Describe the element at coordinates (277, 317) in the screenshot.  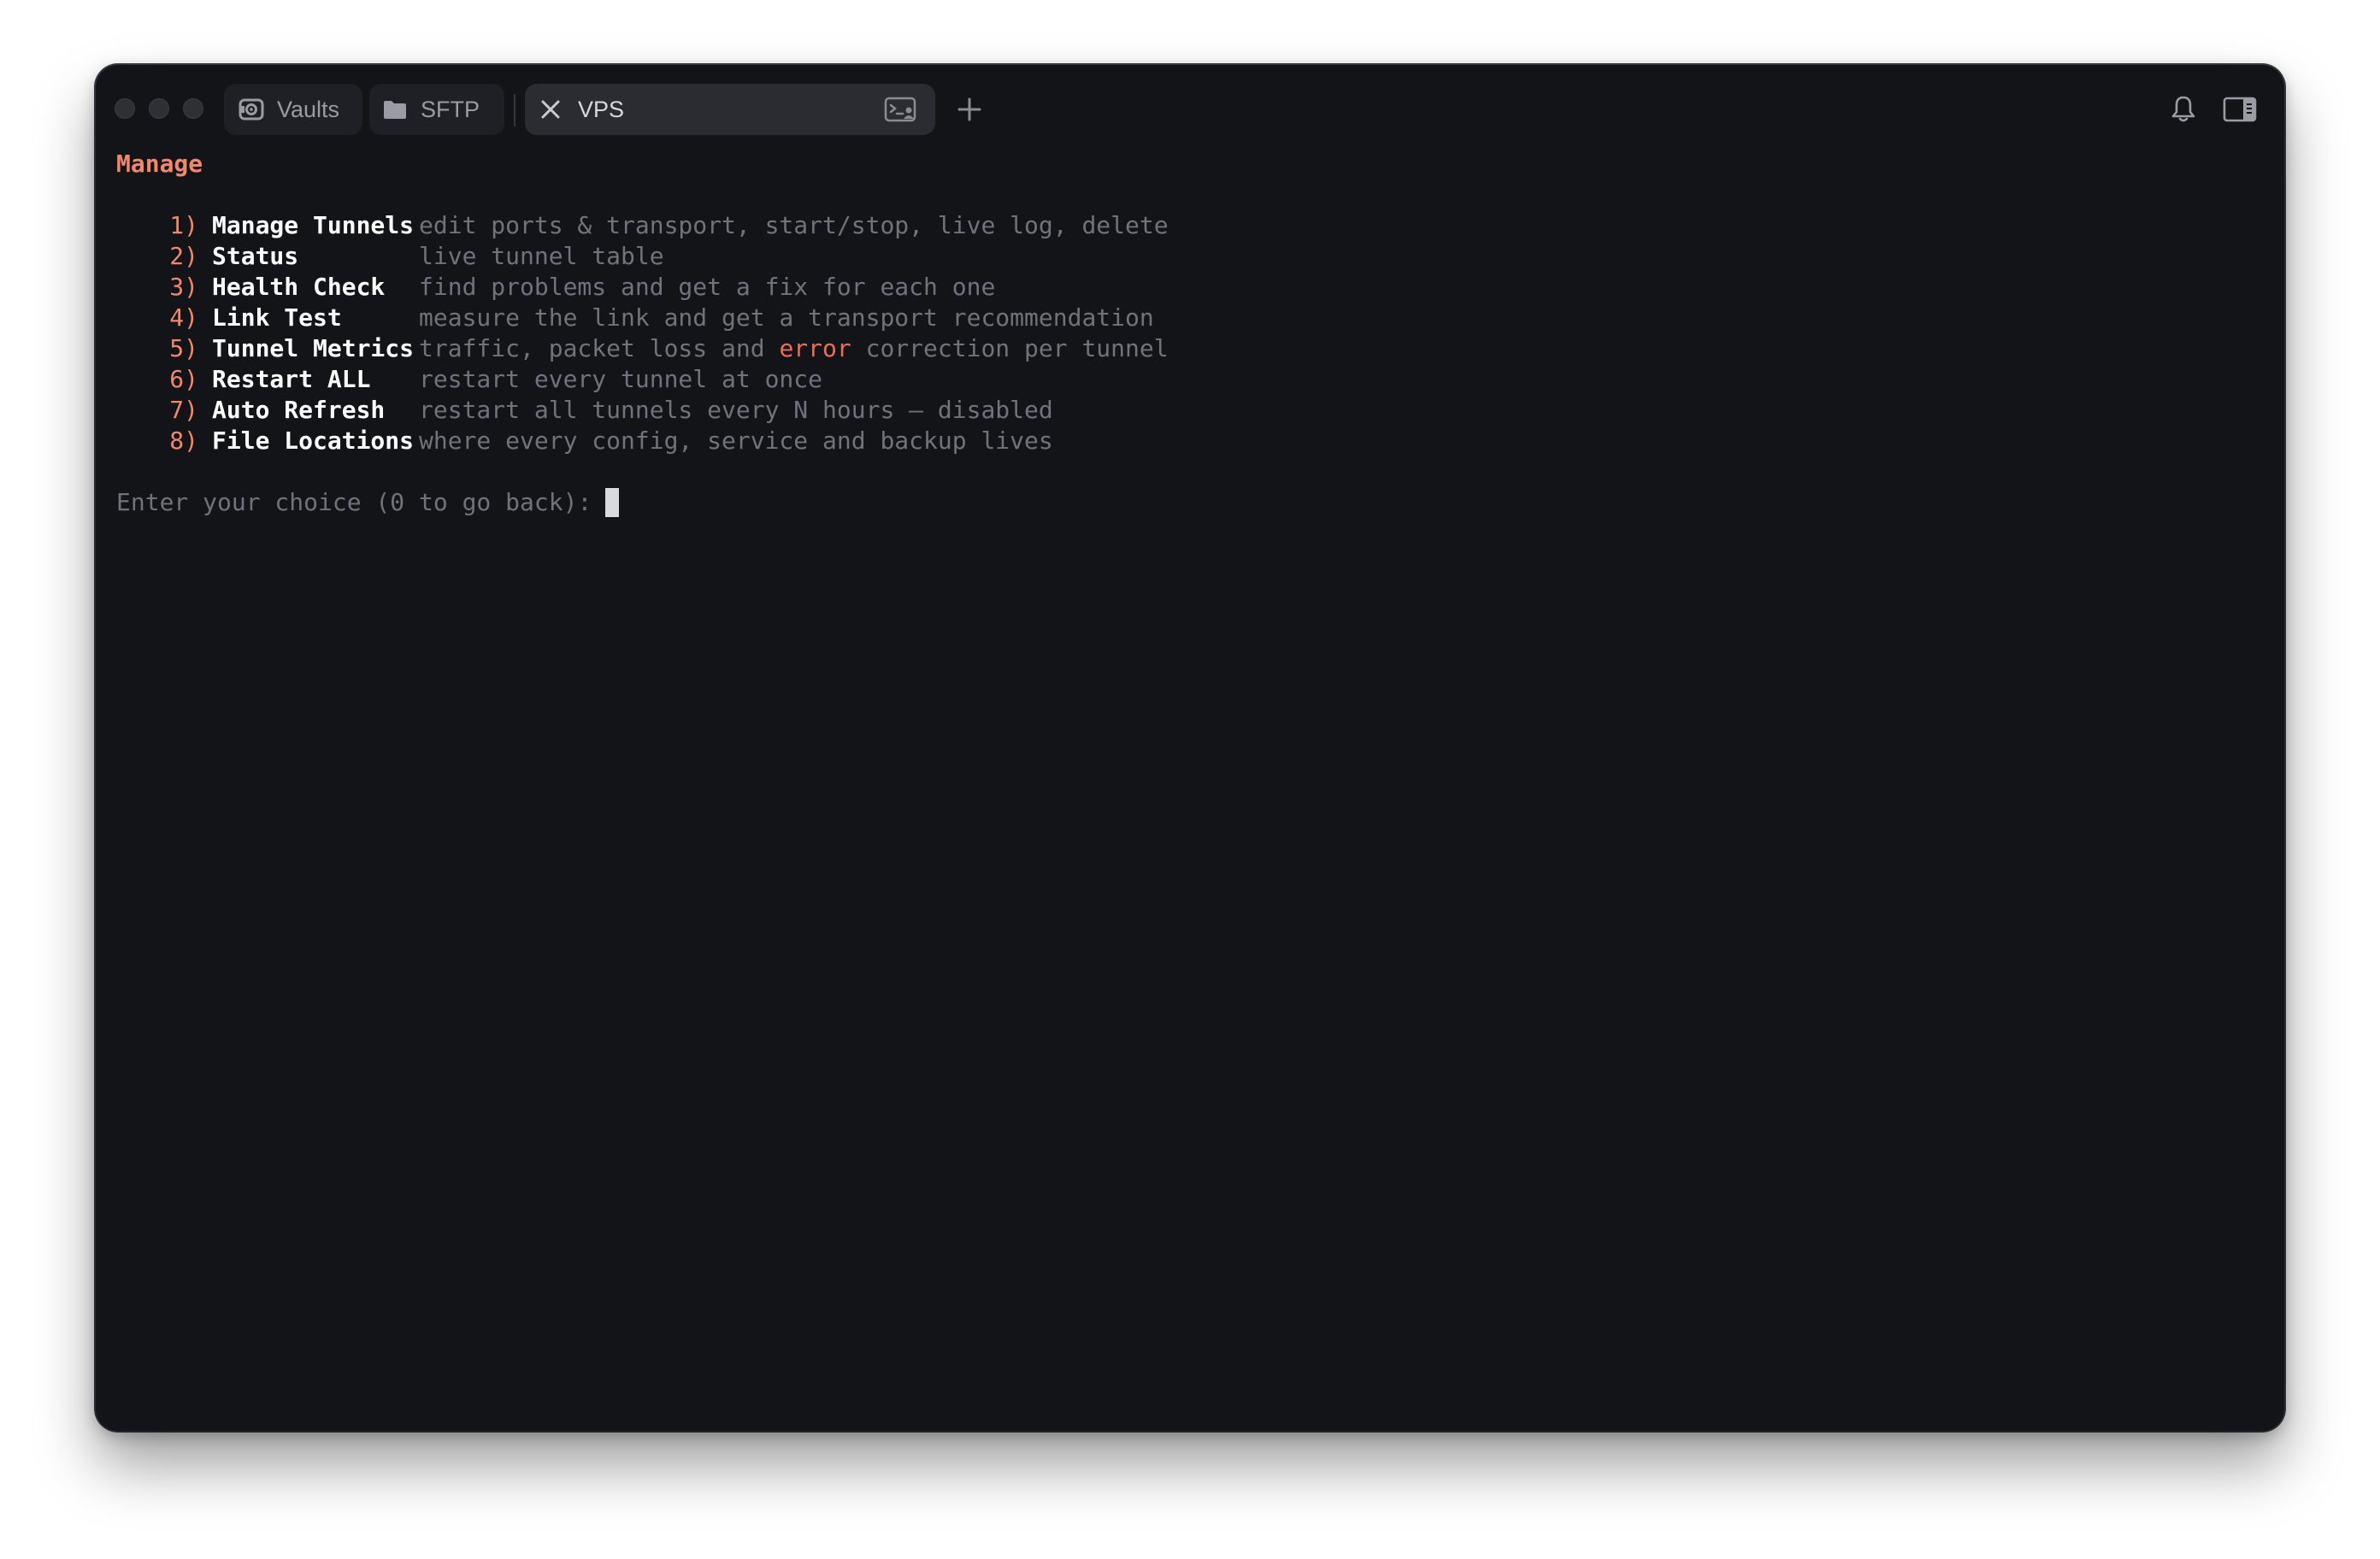
I see `menu-item-label: Link Test` at that location.